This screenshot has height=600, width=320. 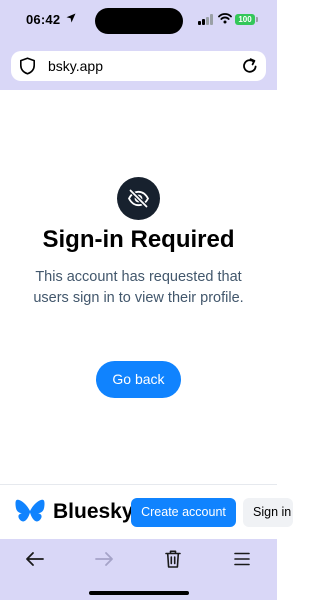 What do you see at coordinates (183, 512) in the screenshot?
I see `create-account-button: Create account` at bounding box center [183, 512].